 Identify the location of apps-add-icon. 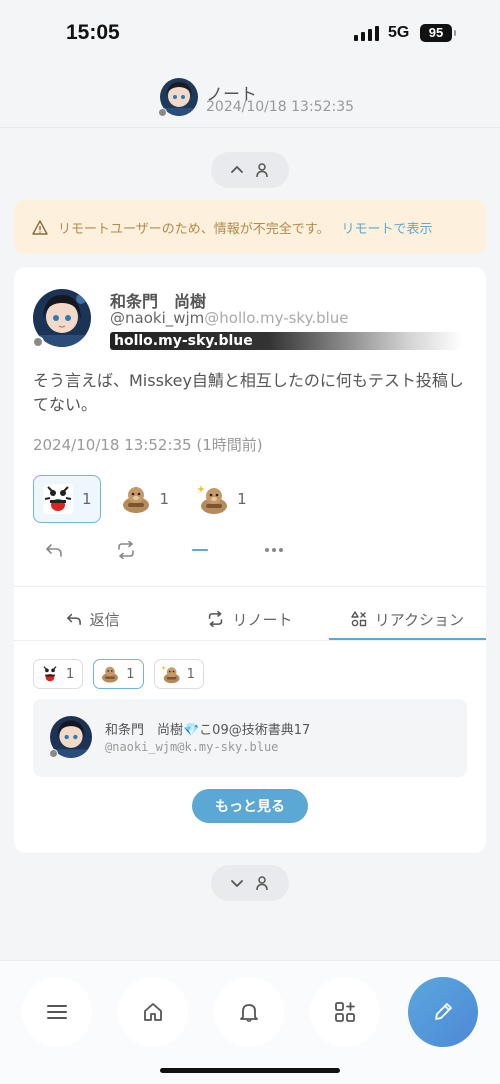
(345, 1012).